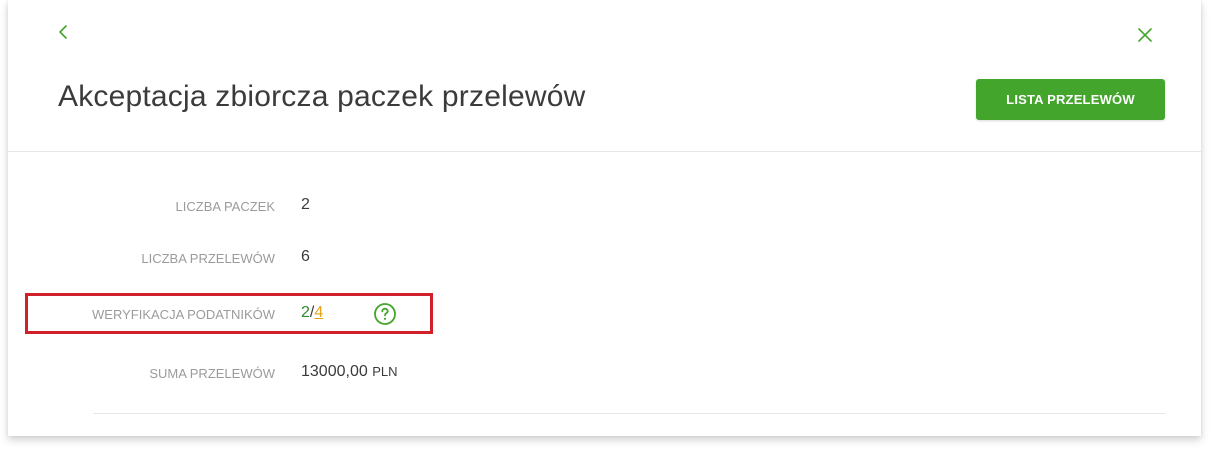 The image size is (1211, 450). I want to click on close-icon, so click(1145, 35).